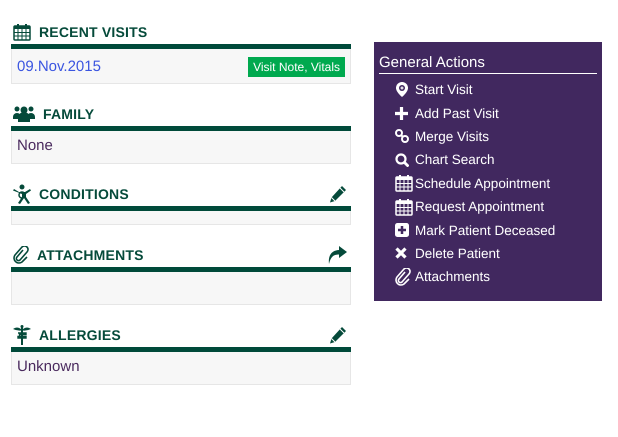 Image resolution: width=618 pixels, height=437 pixels. Describe the element at coordinates (24, 113) in the screenshot. I see `people-icon` at that location.